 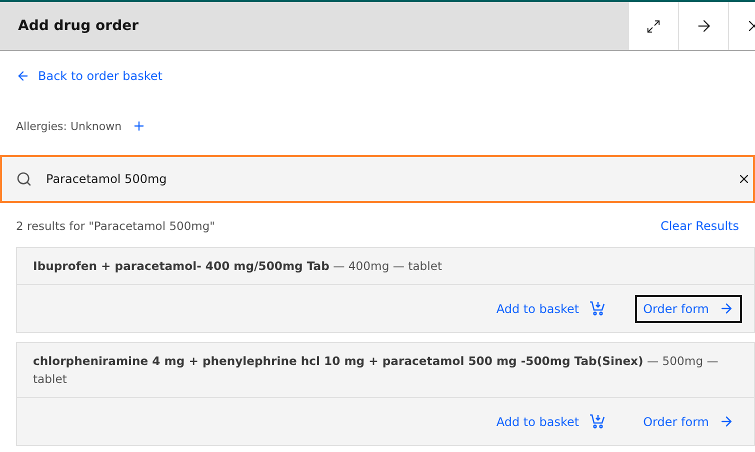 What do you see at coordinates (69, 126) in the screenshot?
I see `allergies-label: Allergies: Unknown` at bounding box center [69, 126].